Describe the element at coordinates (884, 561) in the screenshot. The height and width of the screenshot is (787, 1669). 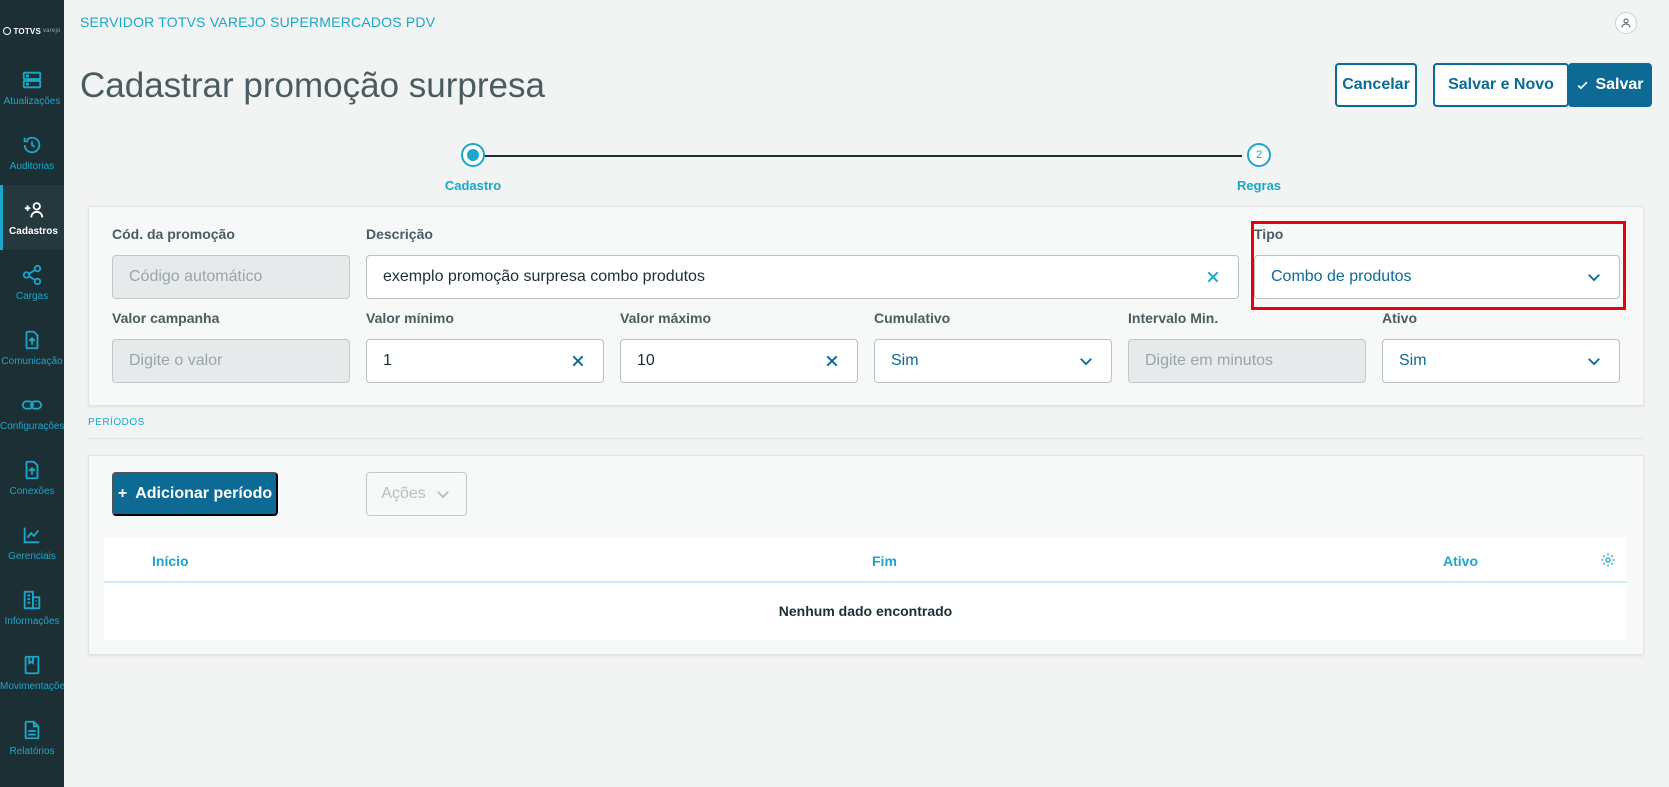
I see `column-header-fim: Fim` at that location.